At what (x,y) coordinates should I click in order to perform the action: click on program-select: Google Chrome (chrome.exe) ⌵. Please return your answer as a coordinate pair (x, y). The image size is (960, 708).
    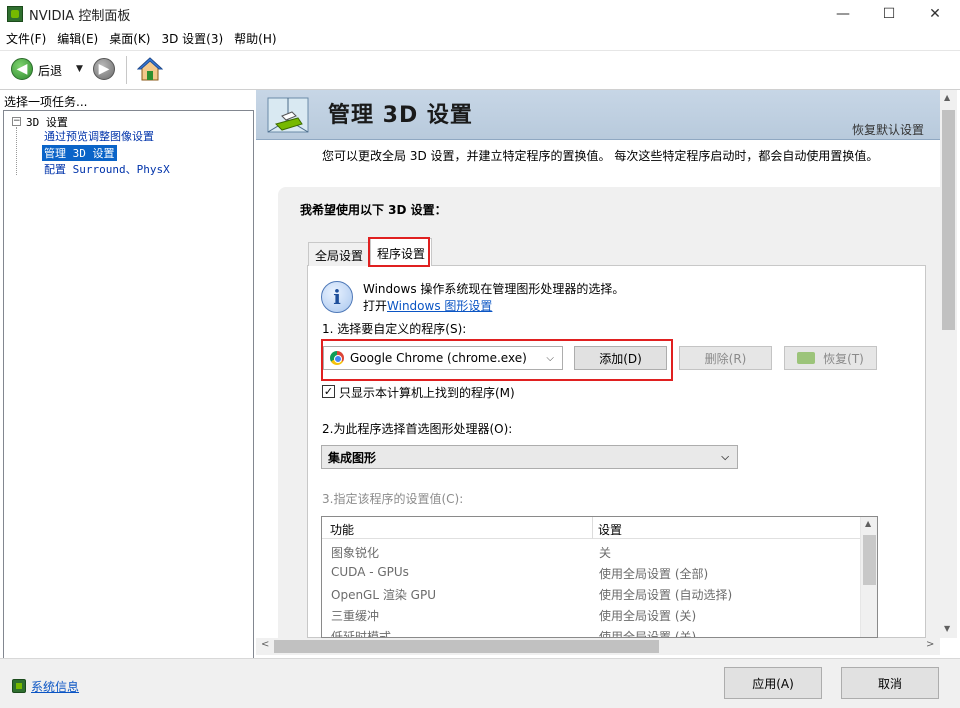
    Looking at the image, I should click on (443, 358).